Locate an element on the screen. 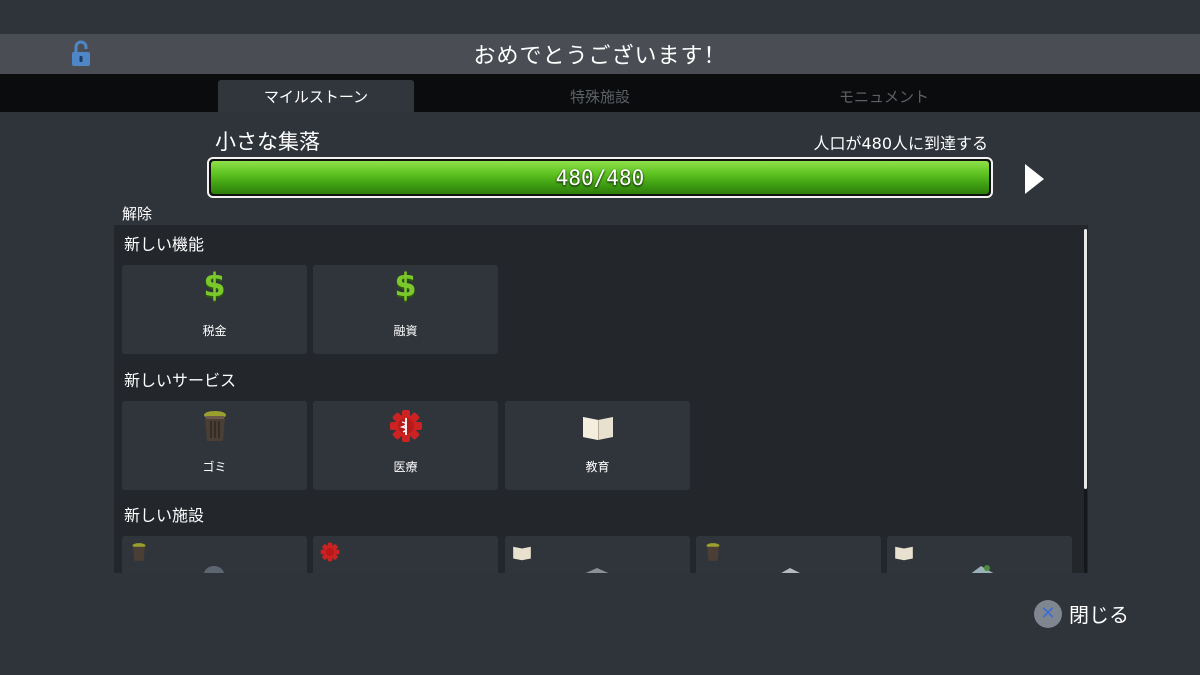  close-label: 閉じる is located at coordinates (1099, 615).